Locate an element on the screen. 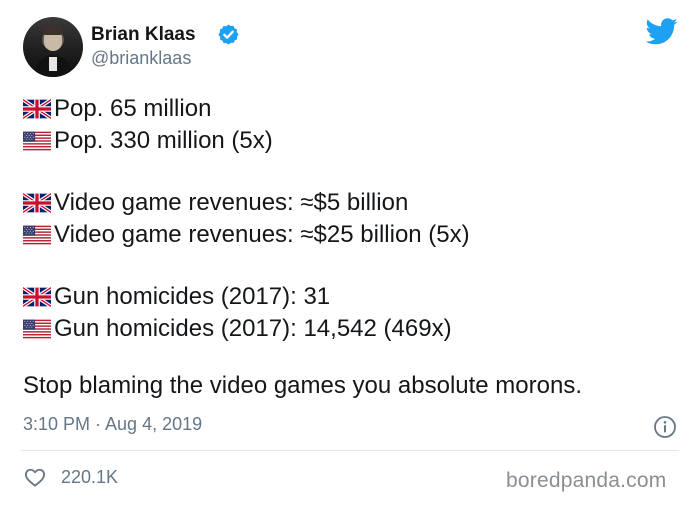 This screenshot has height=505, width=700. tweet-line-text: Video game revenues: ≈$5 billion is located at coordinates (231, 202).